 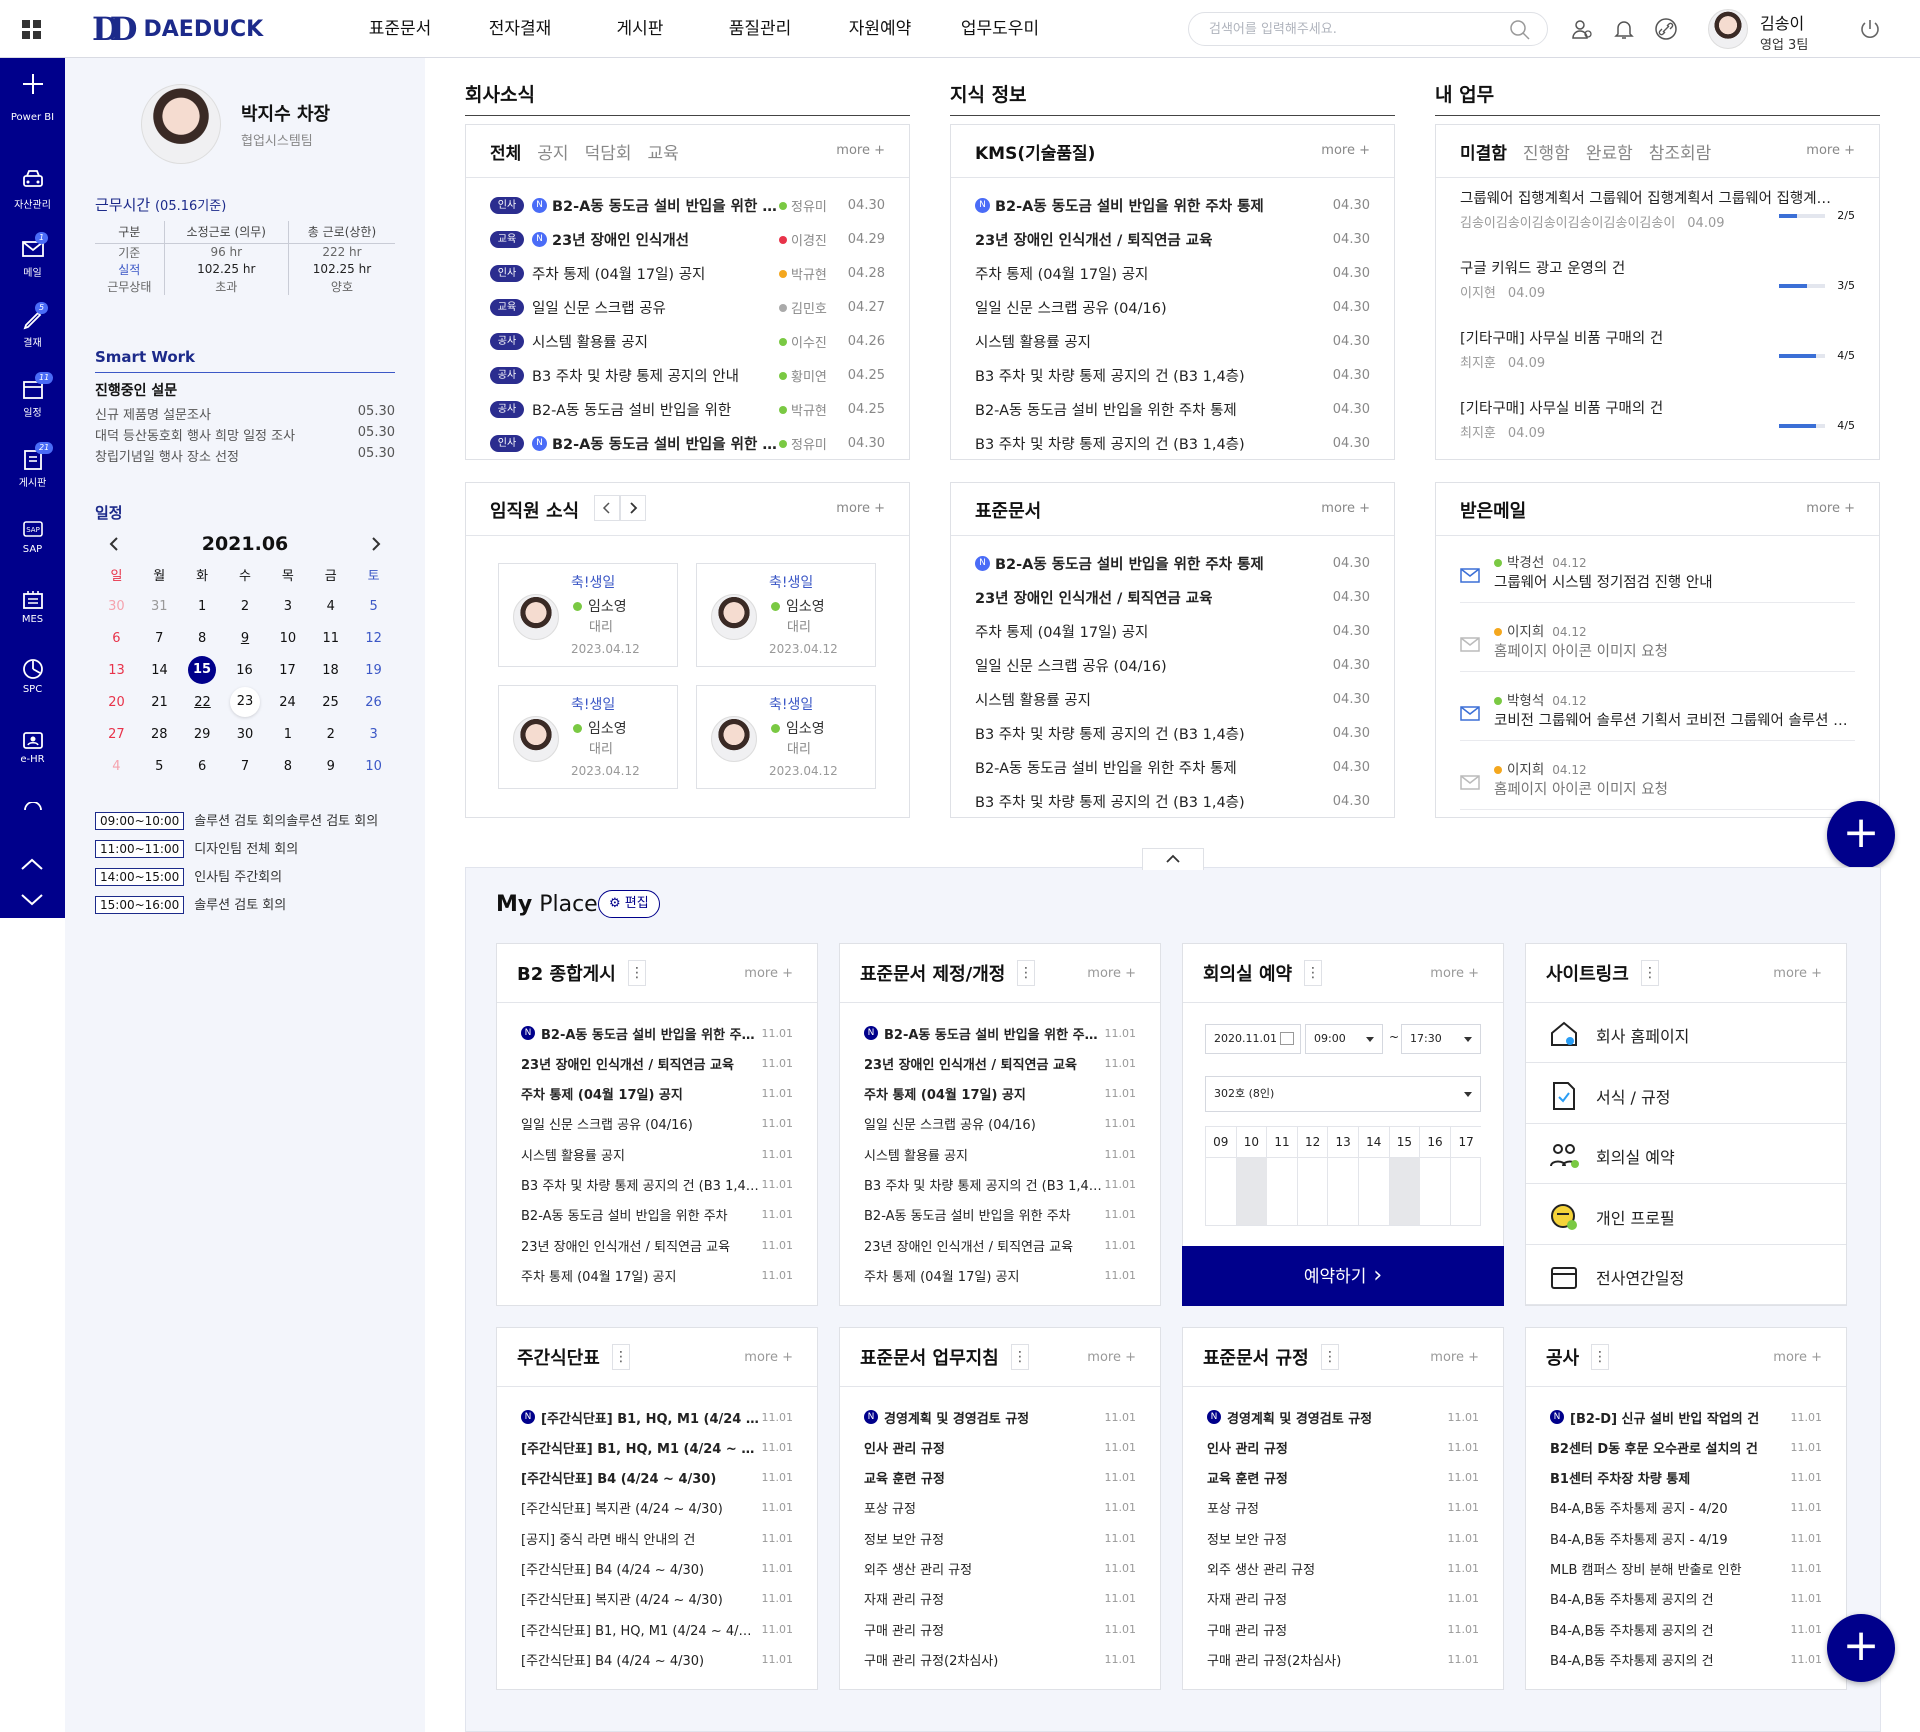 I want to click on add-widget-button-2: +, so click(x=1861, y=1648).